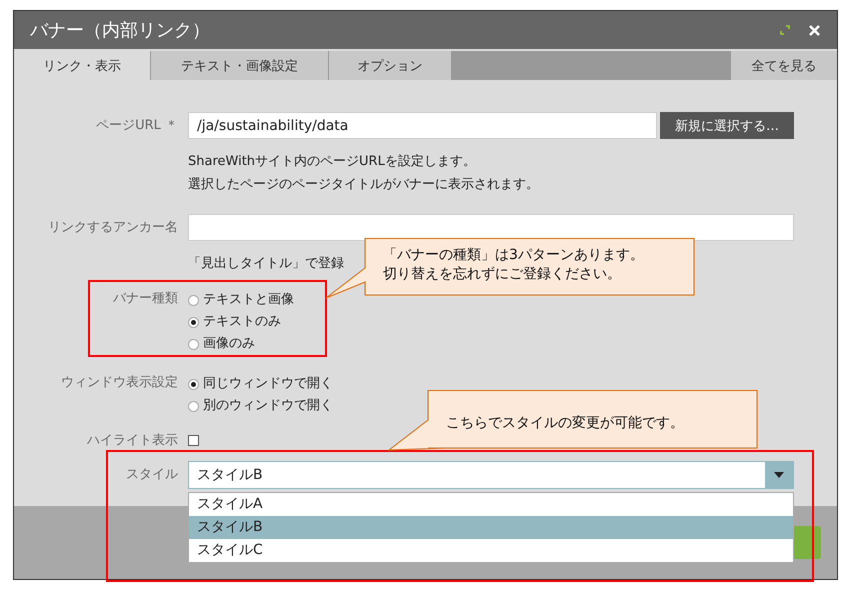 This screenshot has height=600, width=851. I want to click on url-field: /ja/sustainability/data, so click(422, 125).